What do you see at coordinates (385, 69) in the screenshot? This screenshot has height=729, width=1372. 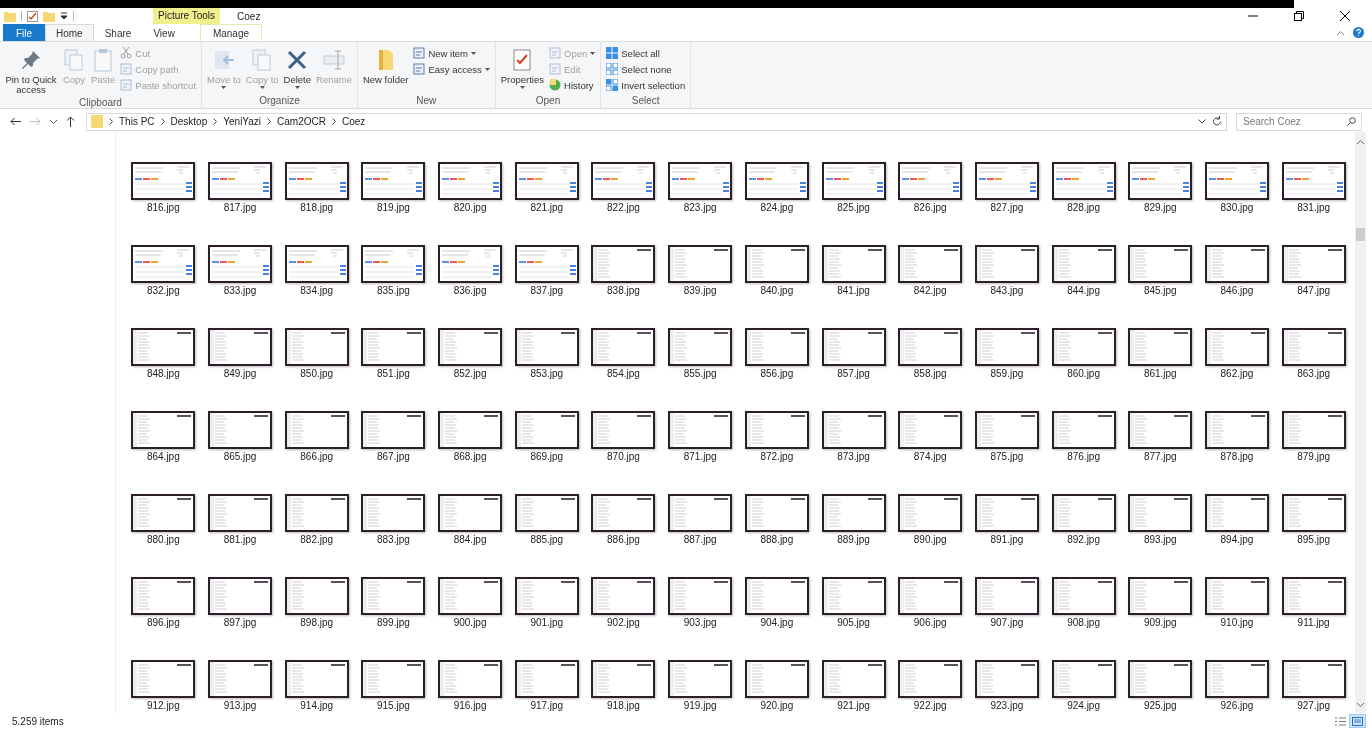 I see `ribbon-button: New folder` at bounding box center [385, 69].